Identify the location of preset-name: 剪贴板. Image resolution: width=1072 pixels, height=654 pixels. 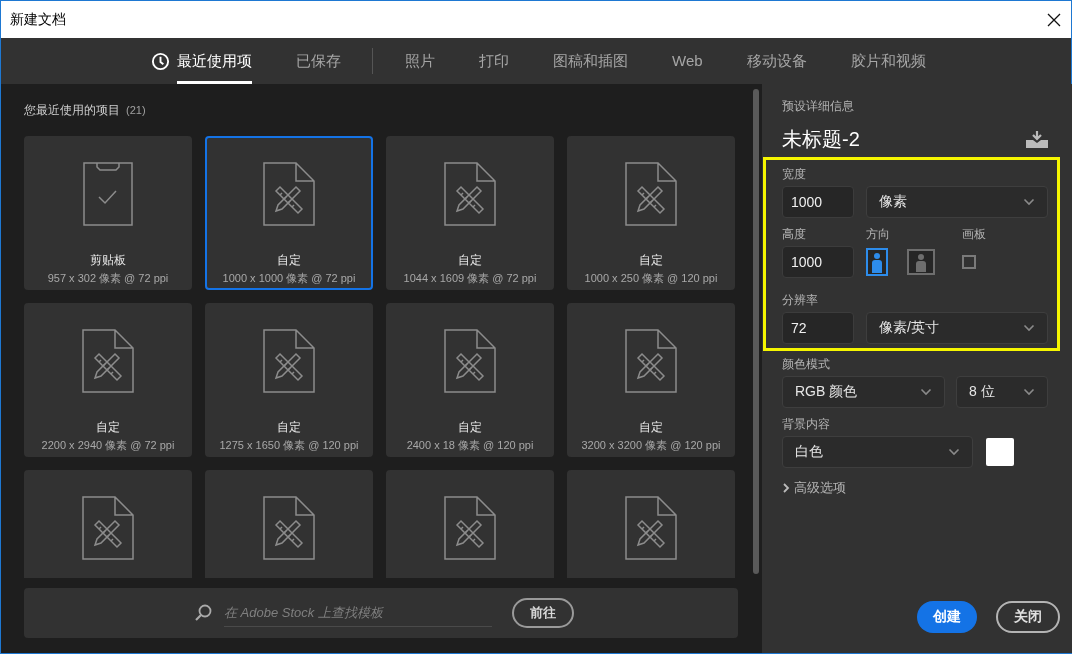
(108, 260).